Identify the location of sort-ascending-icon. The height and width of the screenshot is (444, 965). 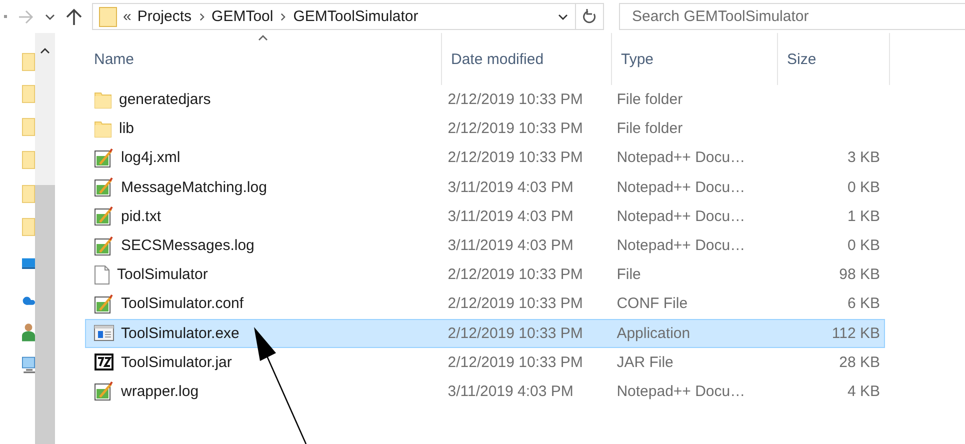
(263, 38).